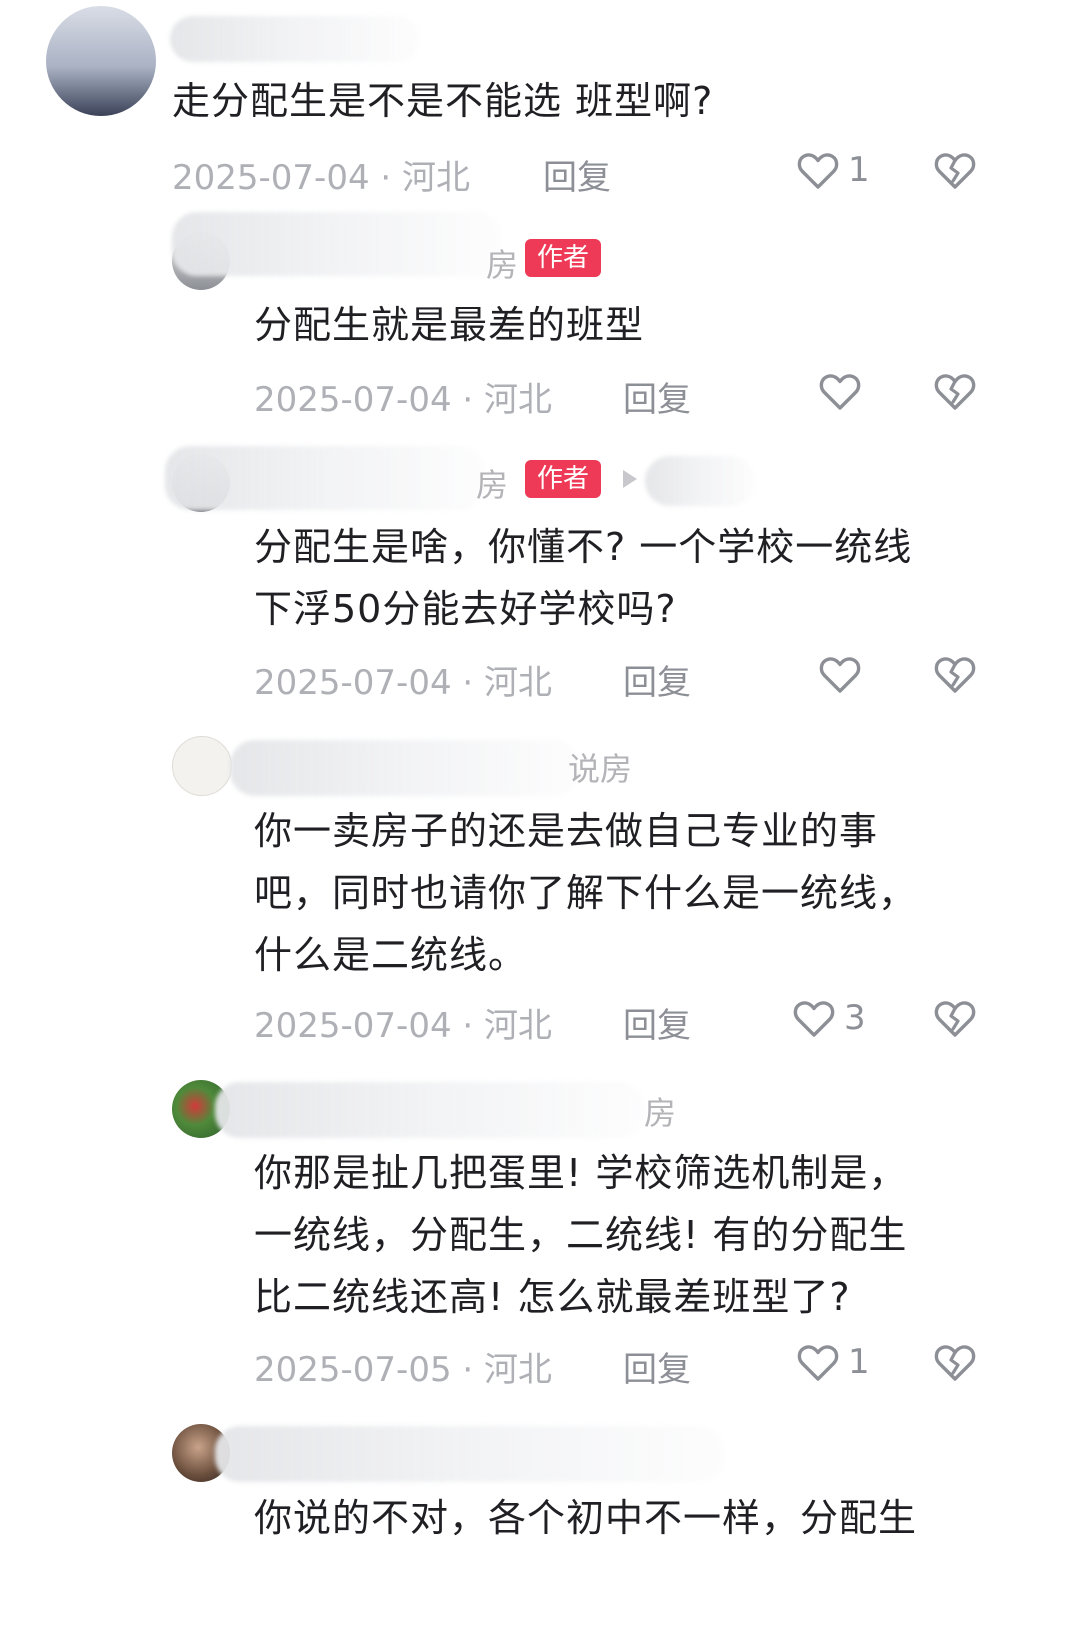 The height and width of the screenshot is (1641, 1080). What do you see at coordinates (583, 578) in the screenshot?
I see `comment-text: 分配生是啥，你懂不? 一个学校一统线 下浮50分能去好学校吗?` at bounding box center [583, 578].